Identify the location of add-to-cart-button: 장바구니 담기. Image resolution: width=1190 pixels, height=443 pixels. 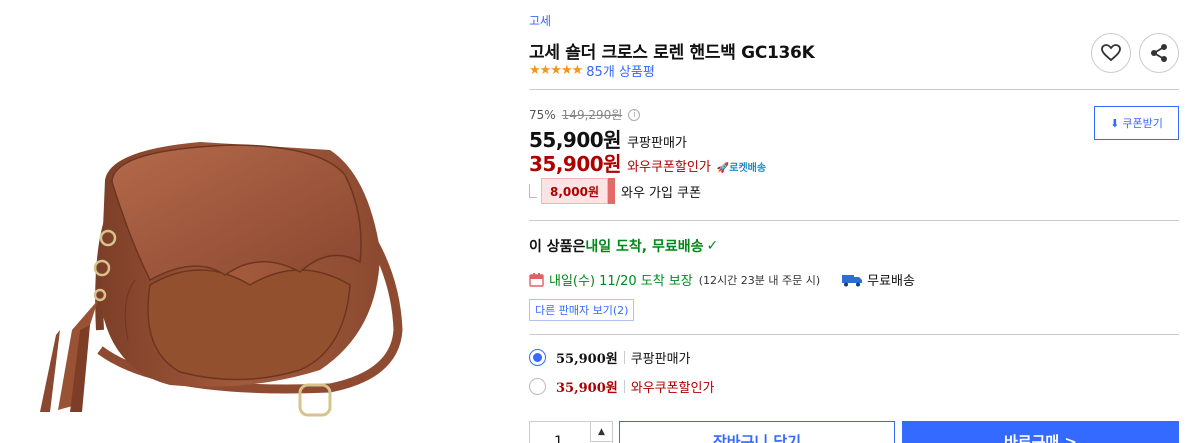
(757, 432).